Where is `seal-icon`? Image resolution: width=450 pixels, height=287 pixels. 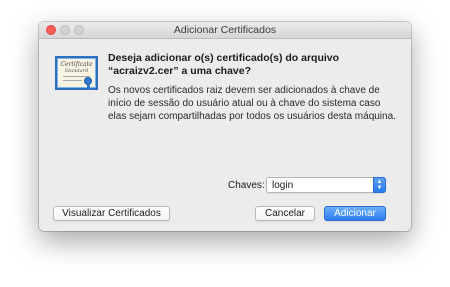
seal-icon is located at coordinates (88, 81).